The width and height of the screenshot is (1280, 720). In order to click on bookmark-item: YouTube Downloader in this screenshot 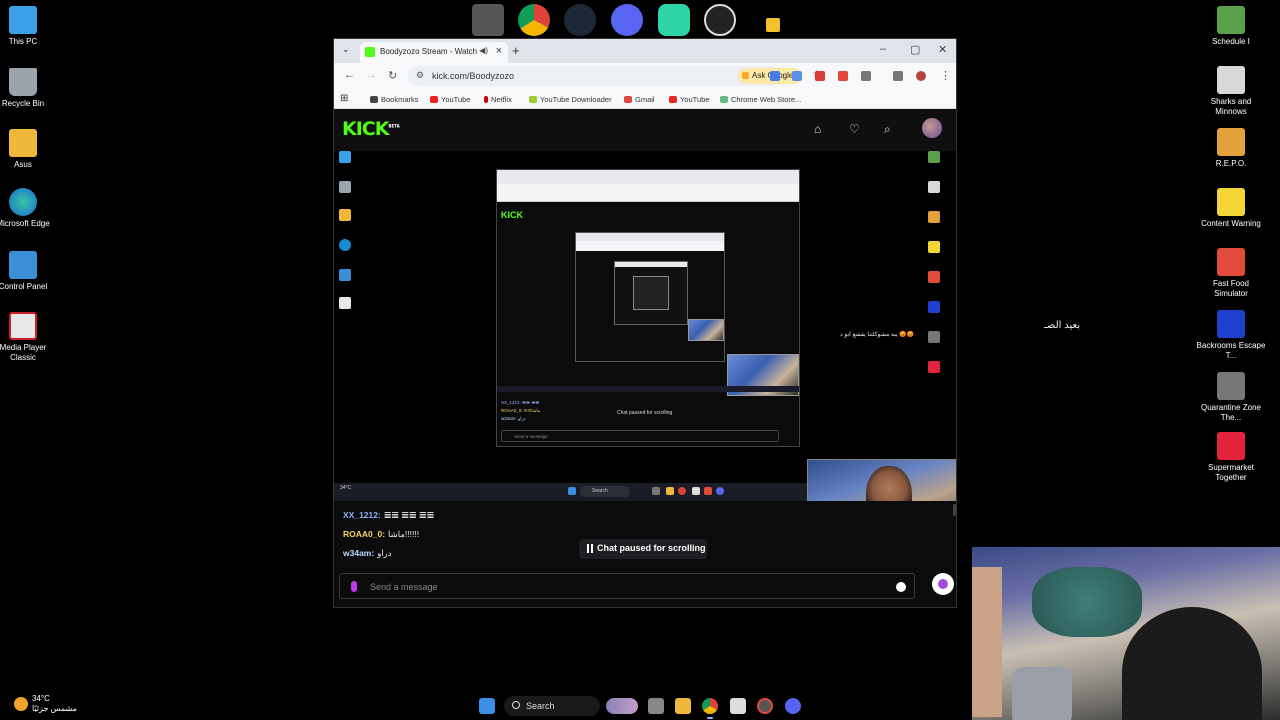, I will do `click(570, 99)`.